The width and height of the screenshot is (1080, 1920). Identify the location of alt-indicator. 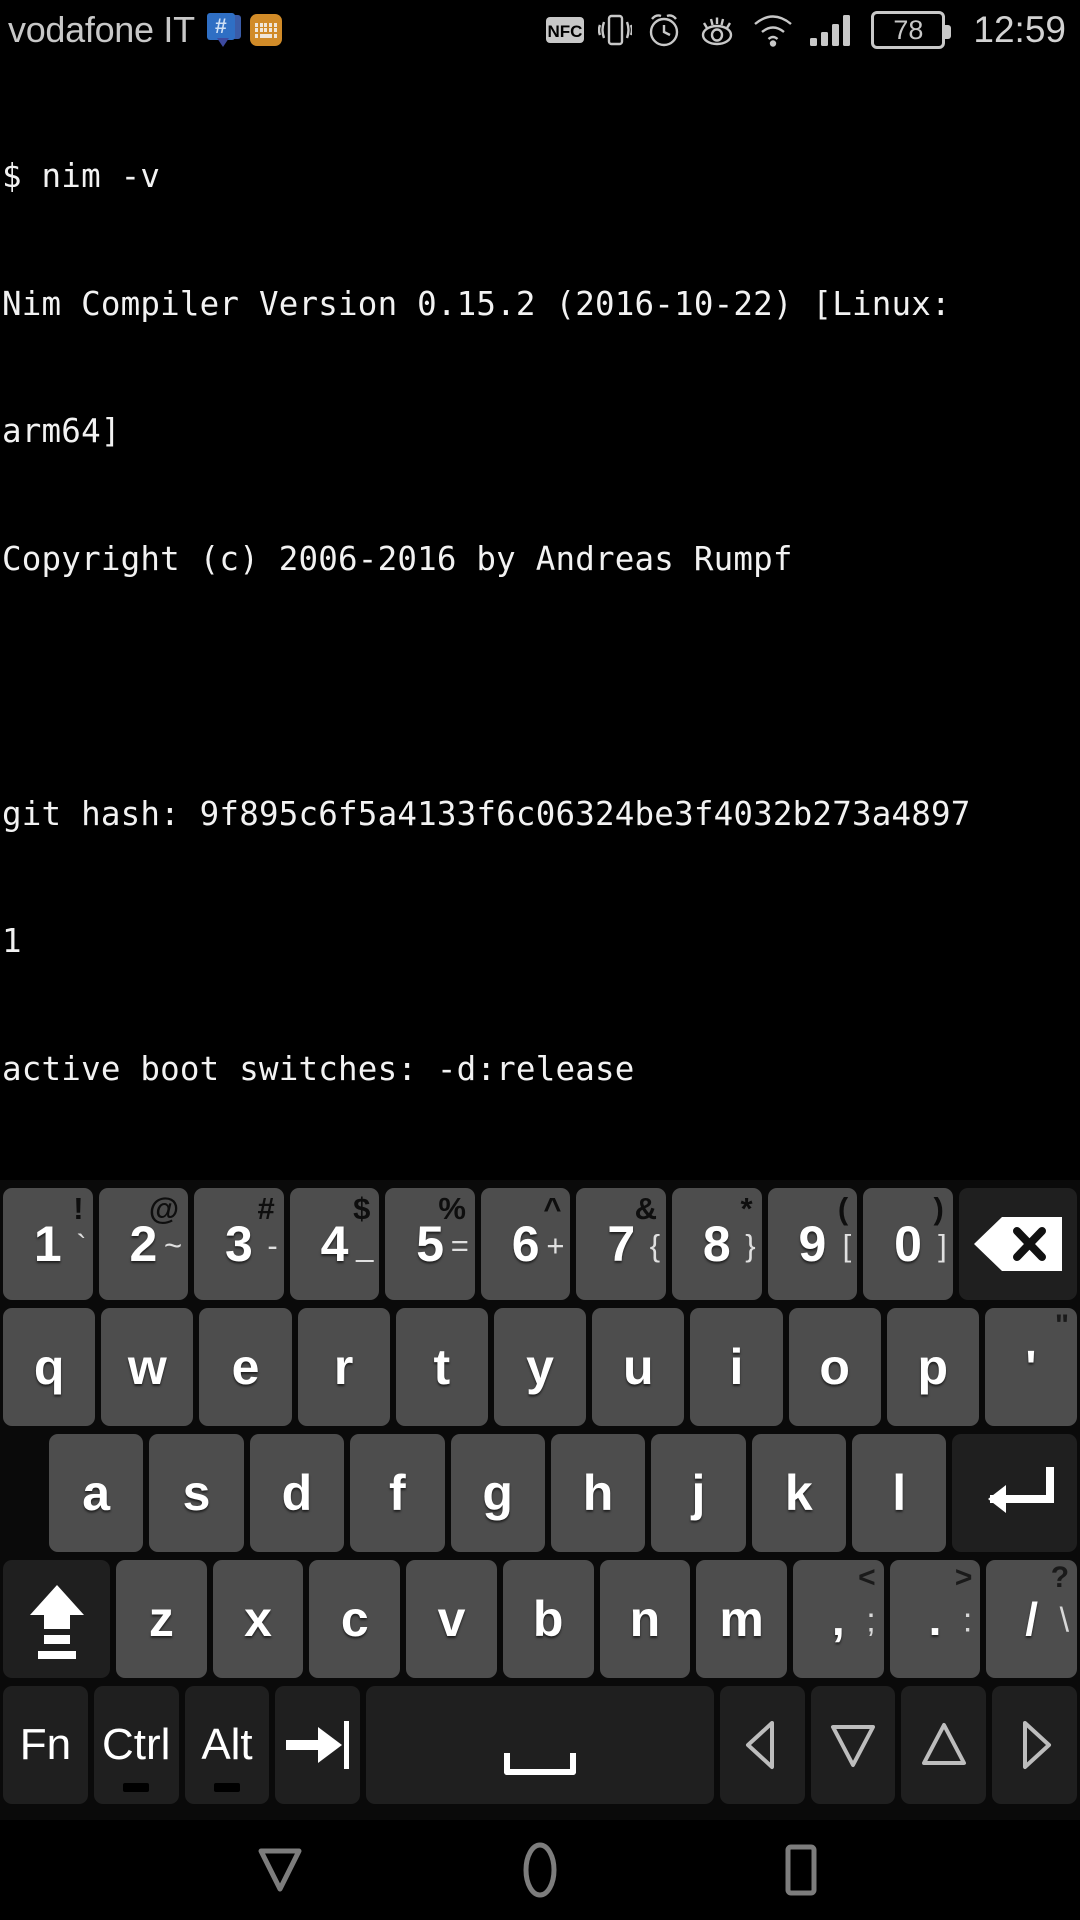
(226, 1787).